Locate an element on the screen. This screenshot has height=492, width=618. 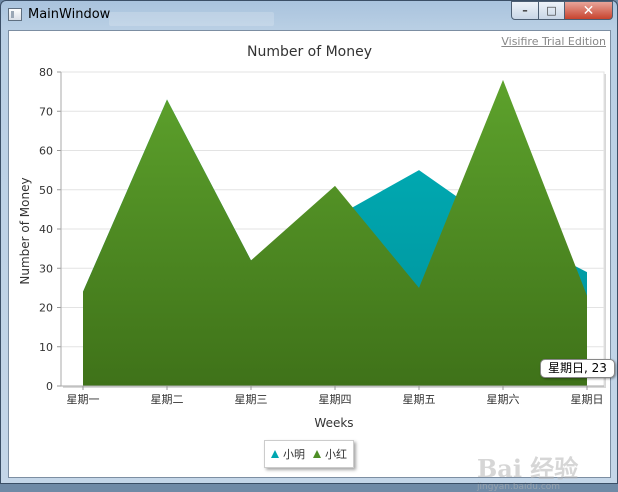
app-icon is located at coordinates (15, 14).